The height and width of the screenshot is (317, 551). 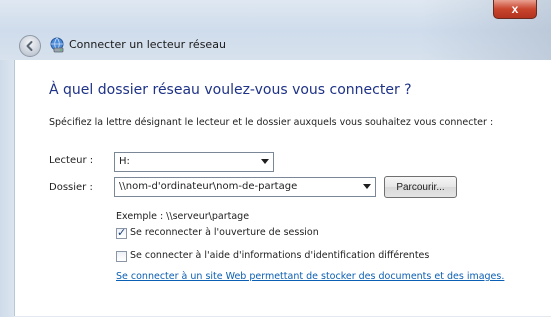 I want to click on checkmark-icon: ✓, so click(x=122, y=232).